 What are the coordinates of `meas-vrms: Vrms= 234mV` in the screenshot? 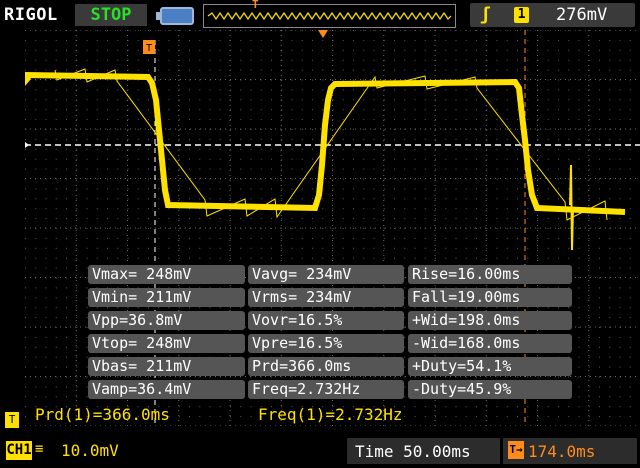 It's located at (326, 297).